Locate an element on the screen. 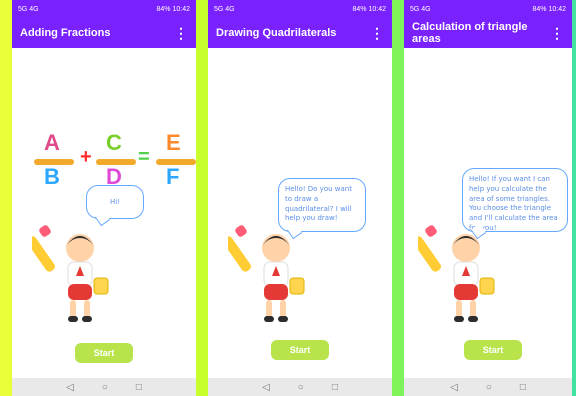  page-title: Adding Fractions is located at coordinates (65, 33).